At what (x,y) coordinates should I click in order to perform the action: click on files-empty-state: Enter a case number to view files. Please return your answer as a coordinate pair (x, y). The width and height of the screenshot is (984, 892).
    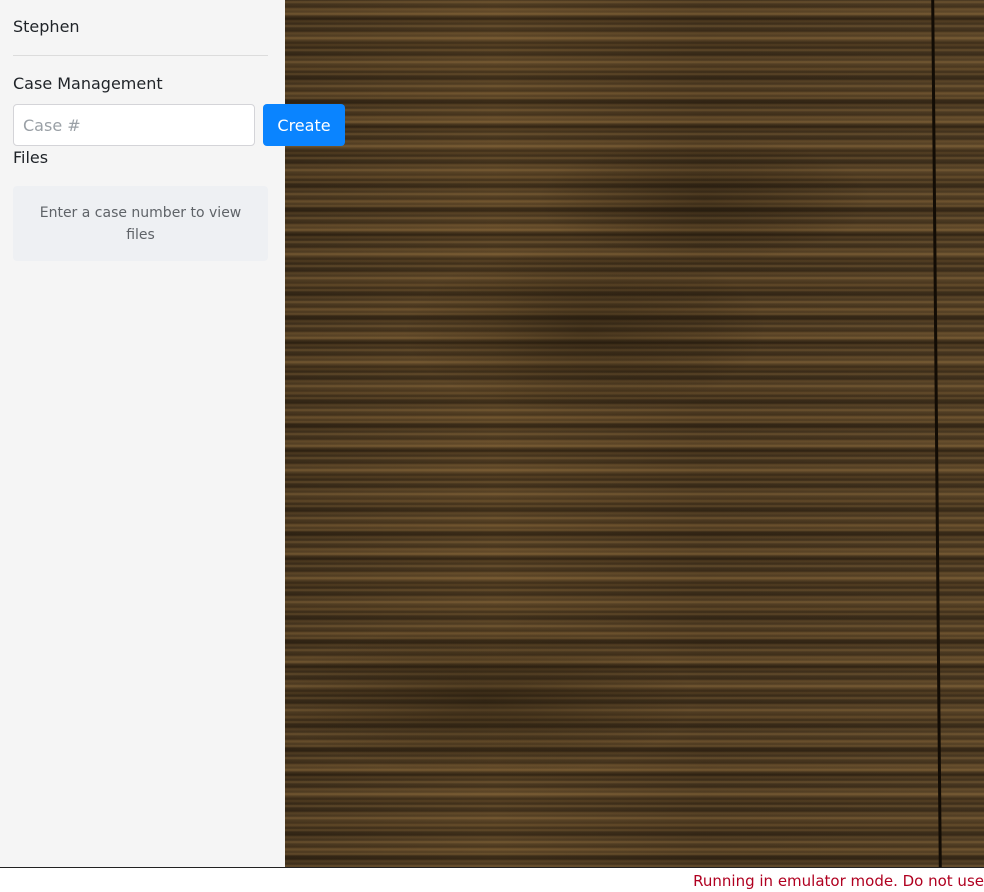
    Looking at the image, I should click on (140, 223).